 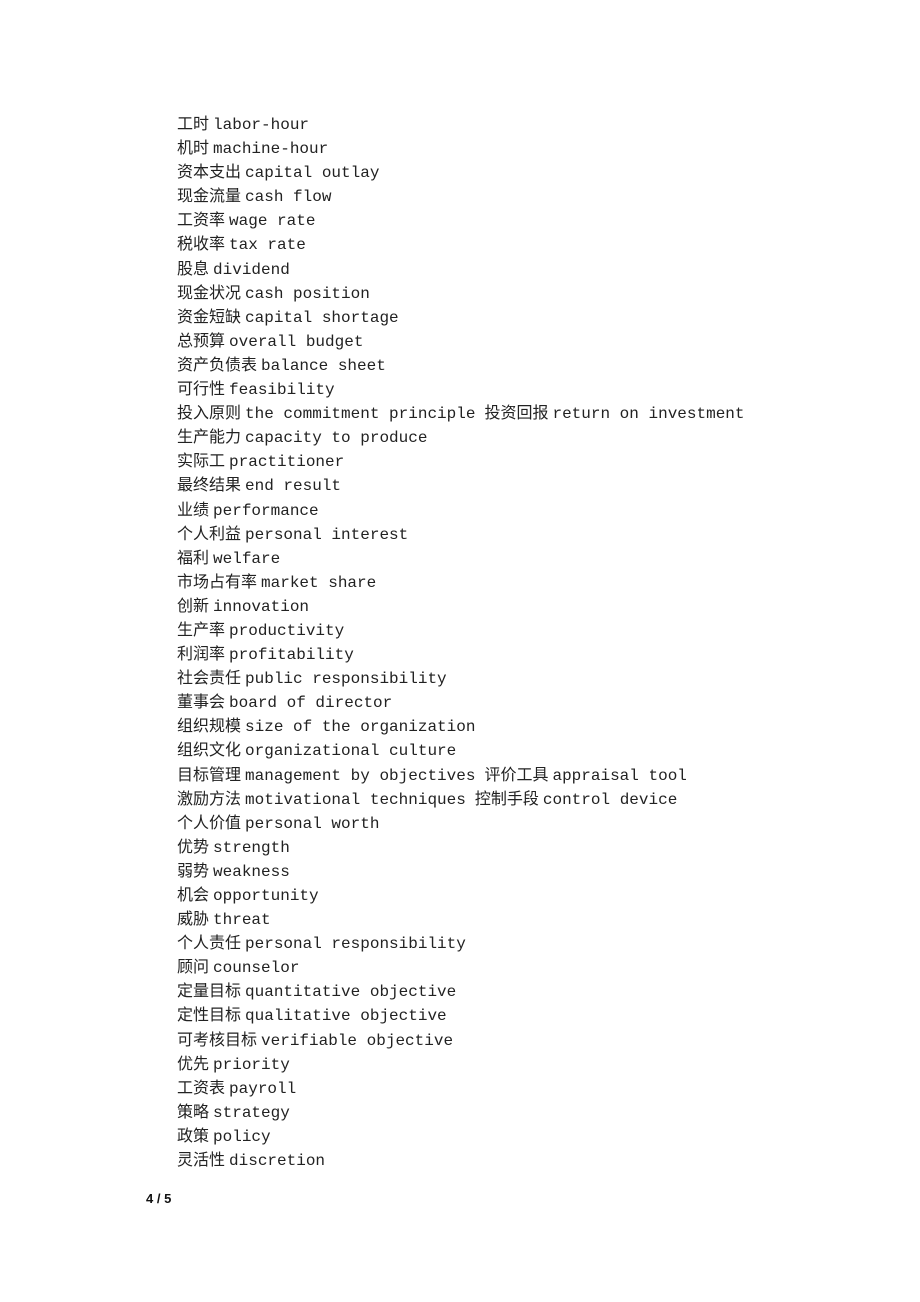 I want to click on chinese-term: 可考核目标, so click(x=217, y=1039).